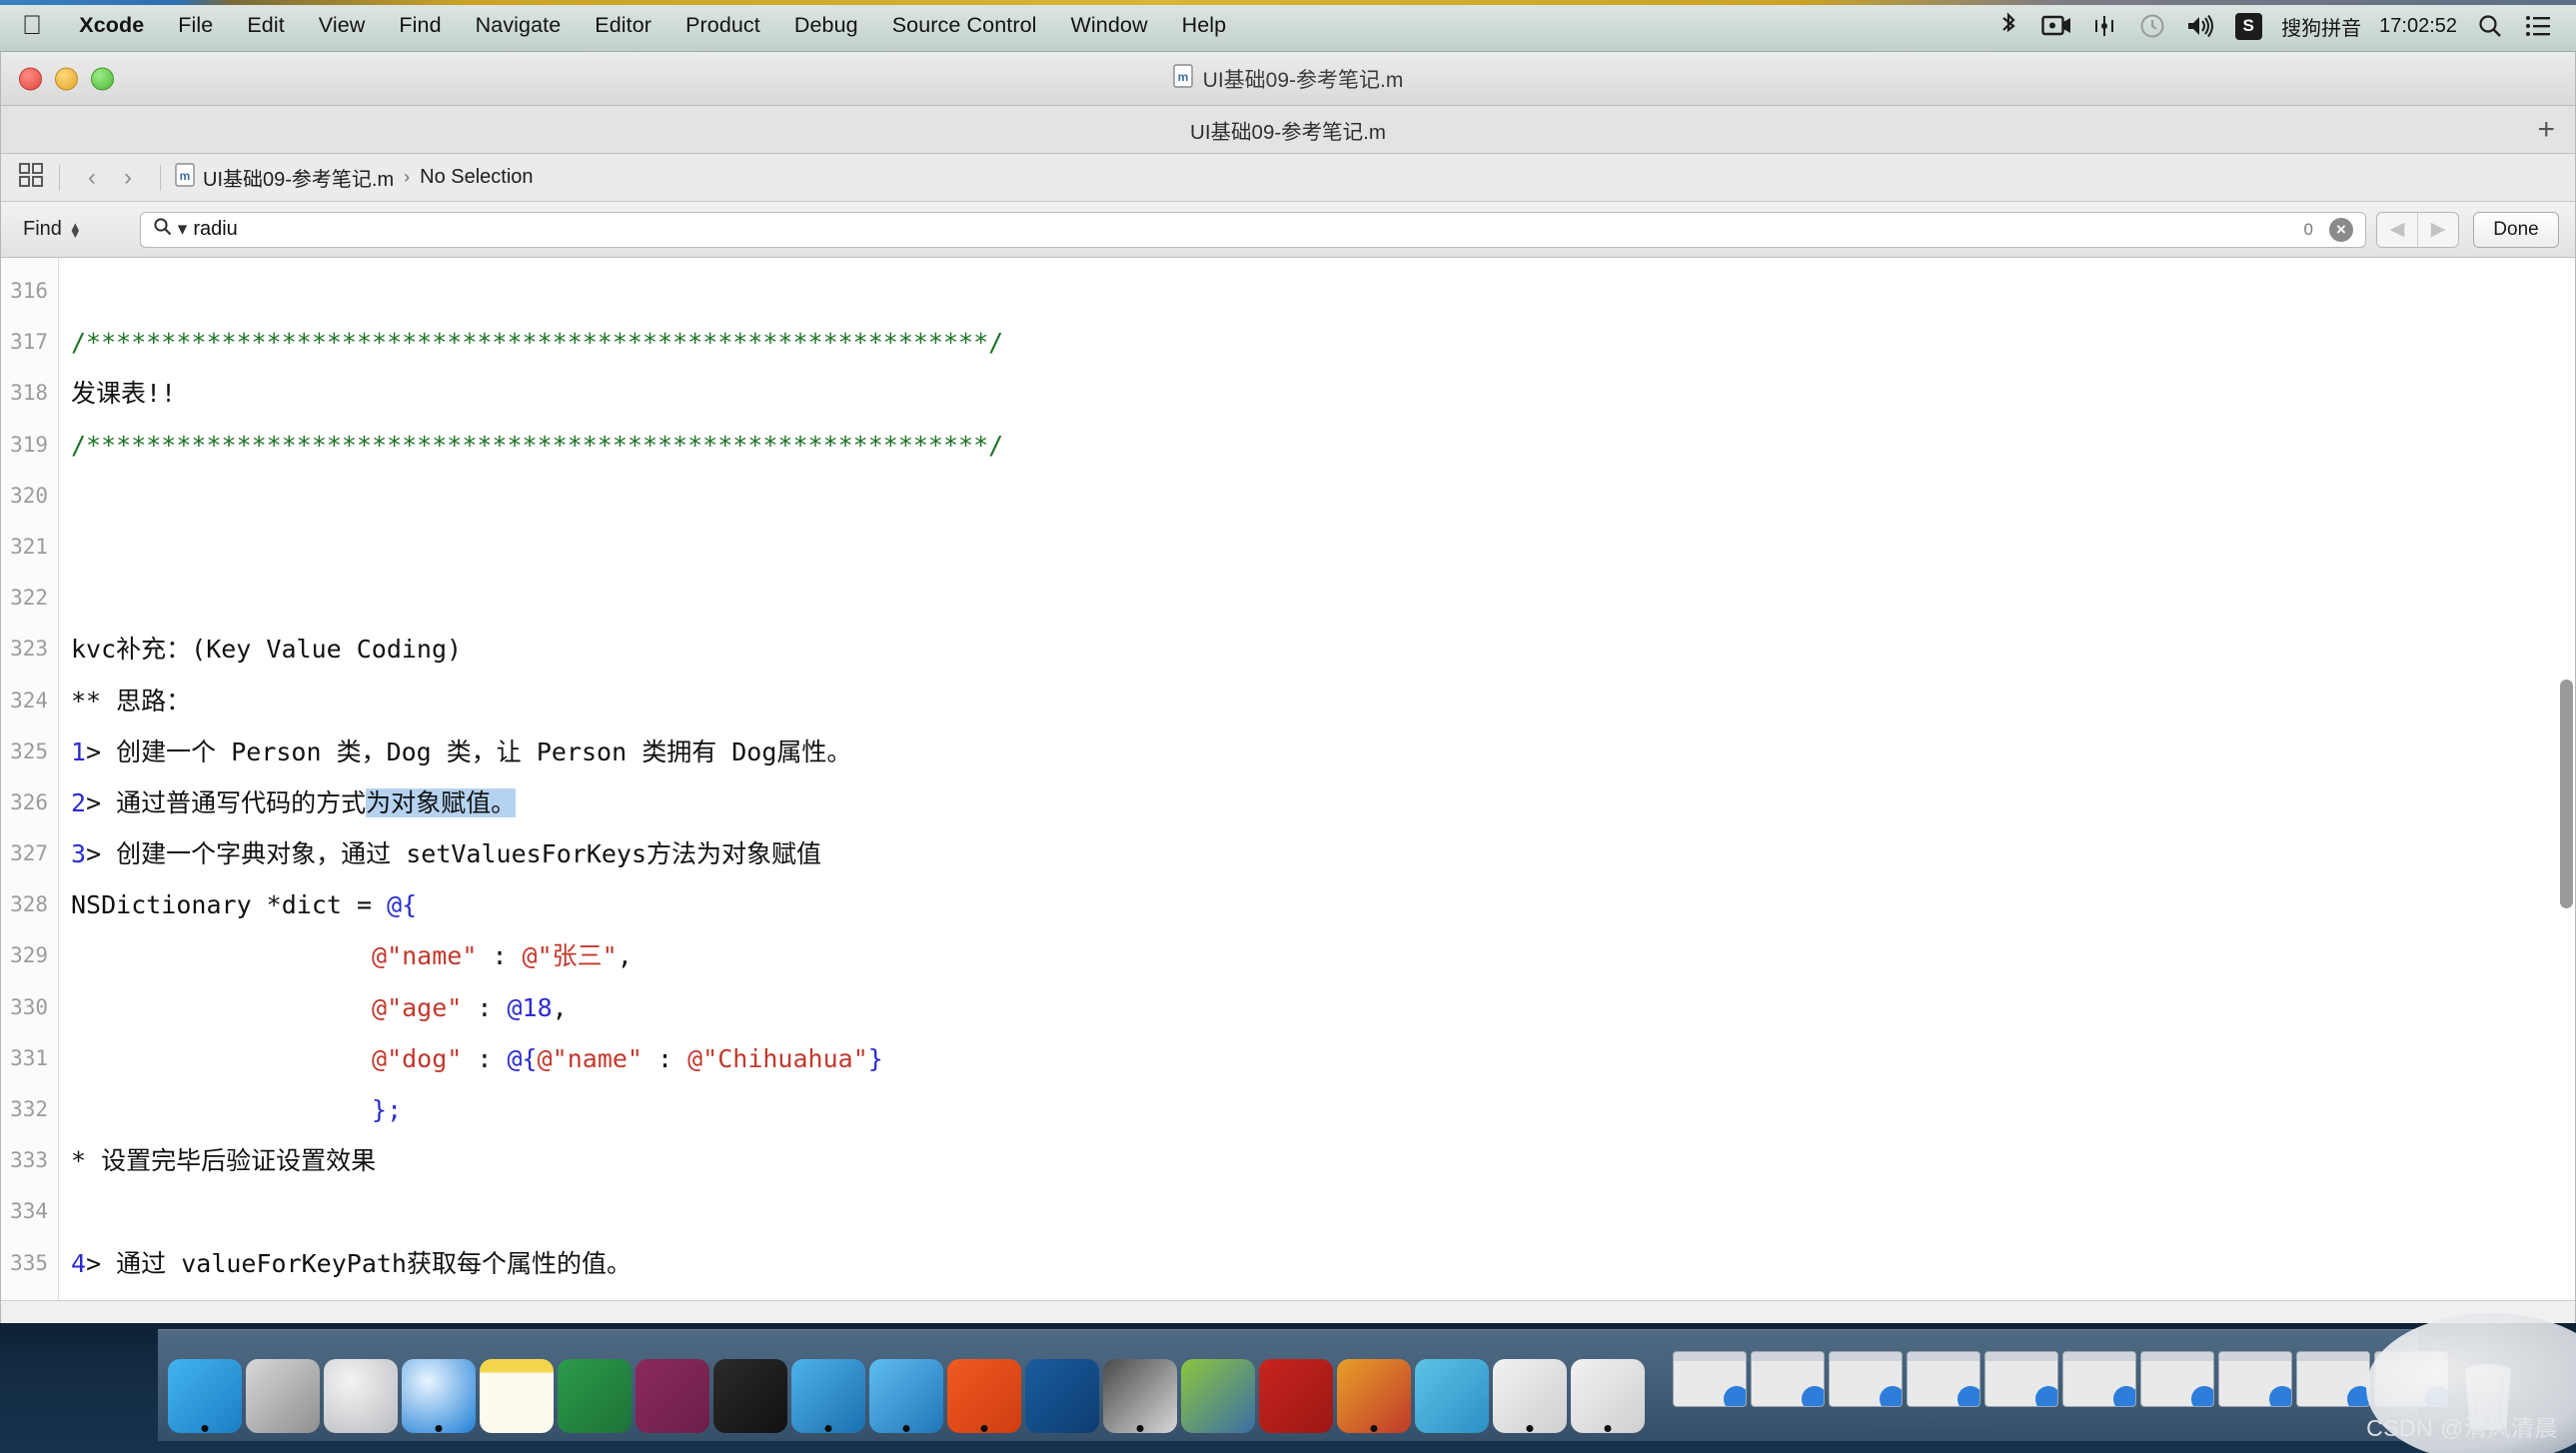 This screenshot has height=1453, width=2576. Describe the element at coordinates (1109, 25) in the screenshot. I see `menu-window: Window` at that location.